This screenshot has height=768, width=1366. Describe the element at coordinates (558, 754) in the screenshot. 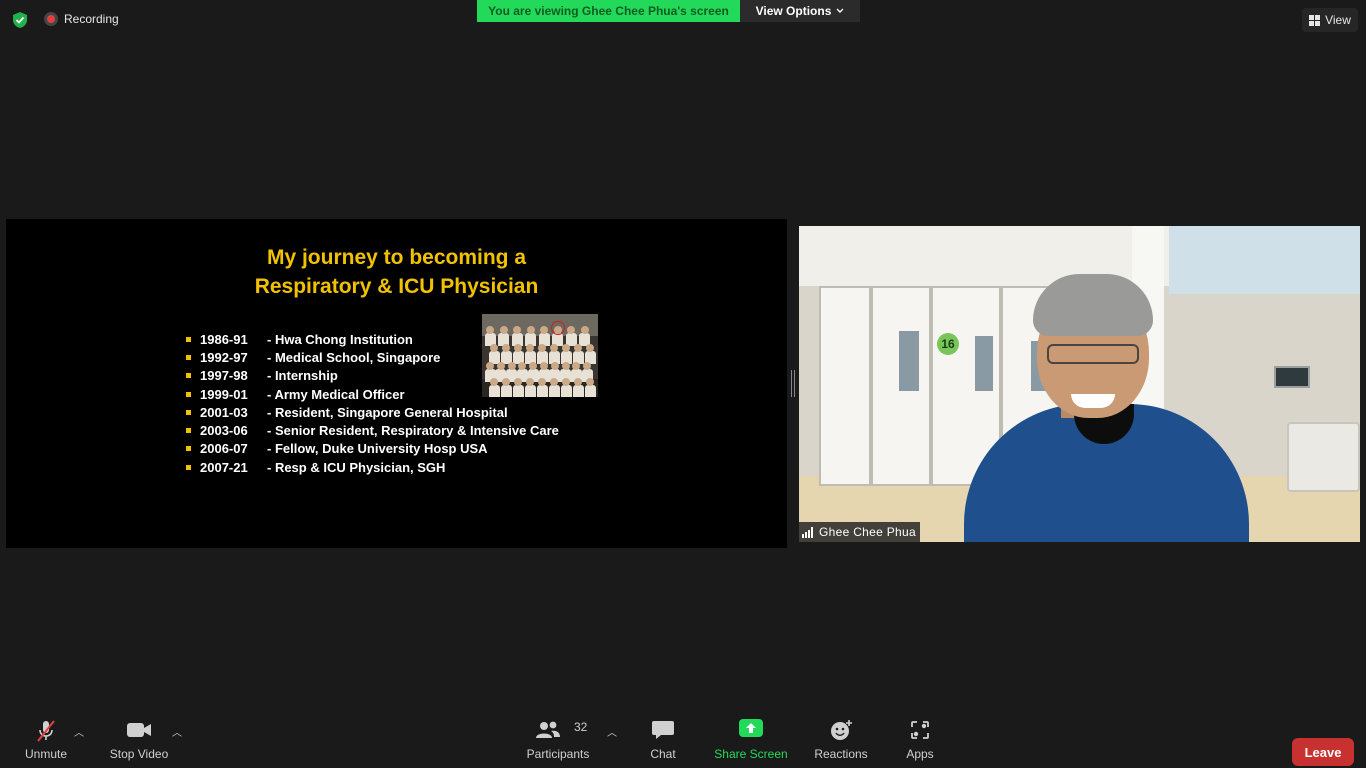

I see `participants-label: Participants` at that location.